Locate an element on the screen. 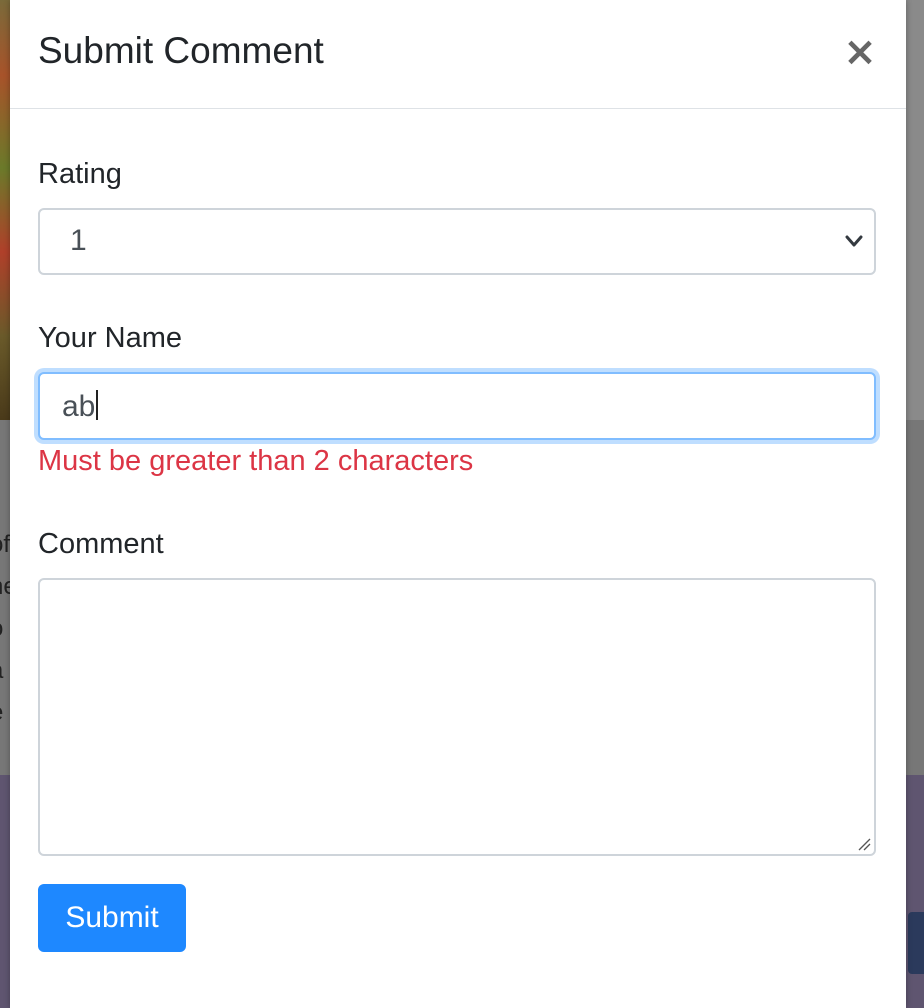 The width and height of the screenshot is (924, 1008). name-input-value: ab is located at coordinates (80, 407).